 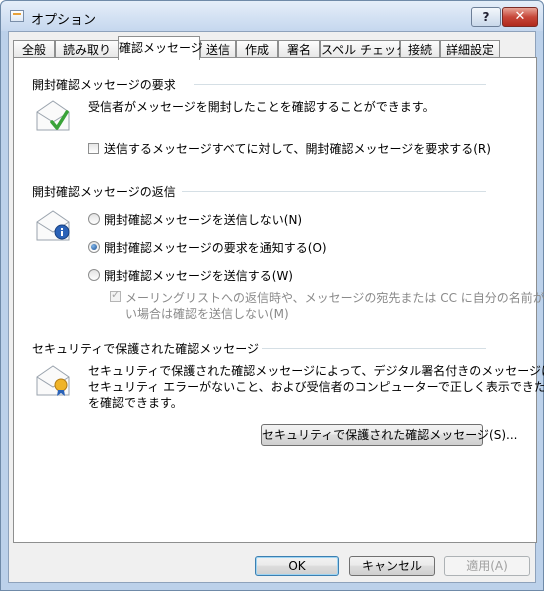 I want to click on cancel-button: キャンセル, so click(x=392, y=566).